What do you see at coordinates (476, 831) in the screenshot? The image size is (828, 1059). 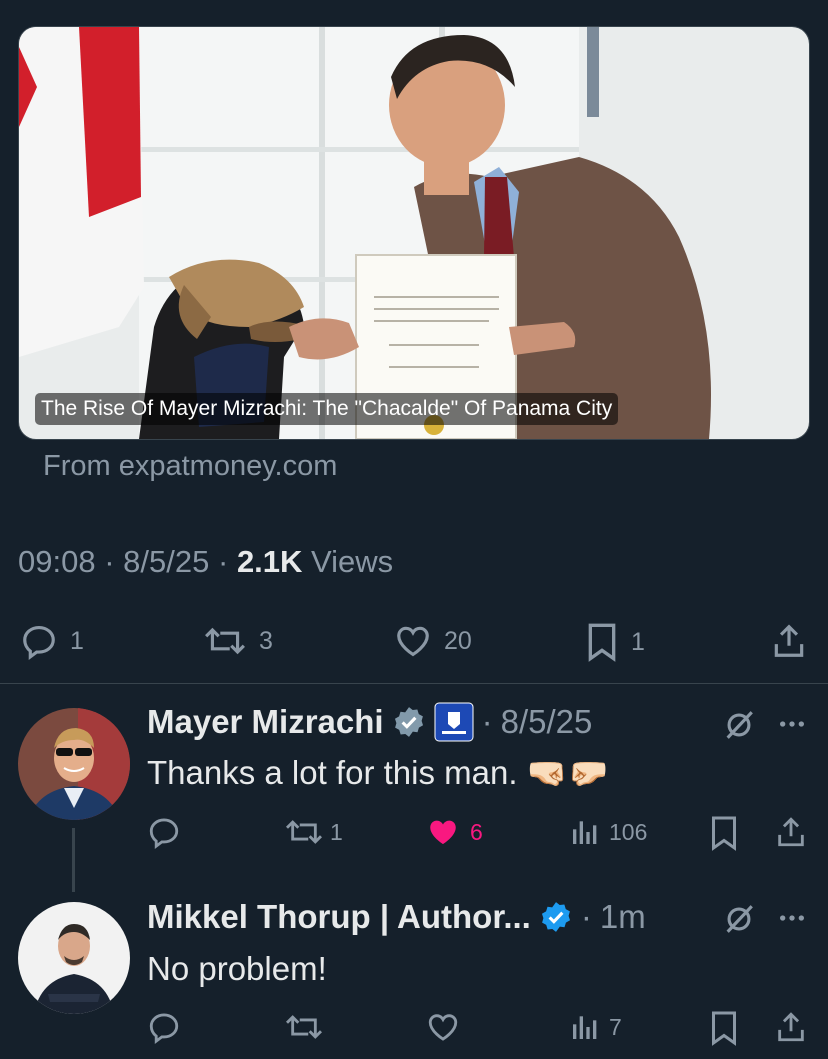 I see `like-count: 6` at bounding box center [476, 831].